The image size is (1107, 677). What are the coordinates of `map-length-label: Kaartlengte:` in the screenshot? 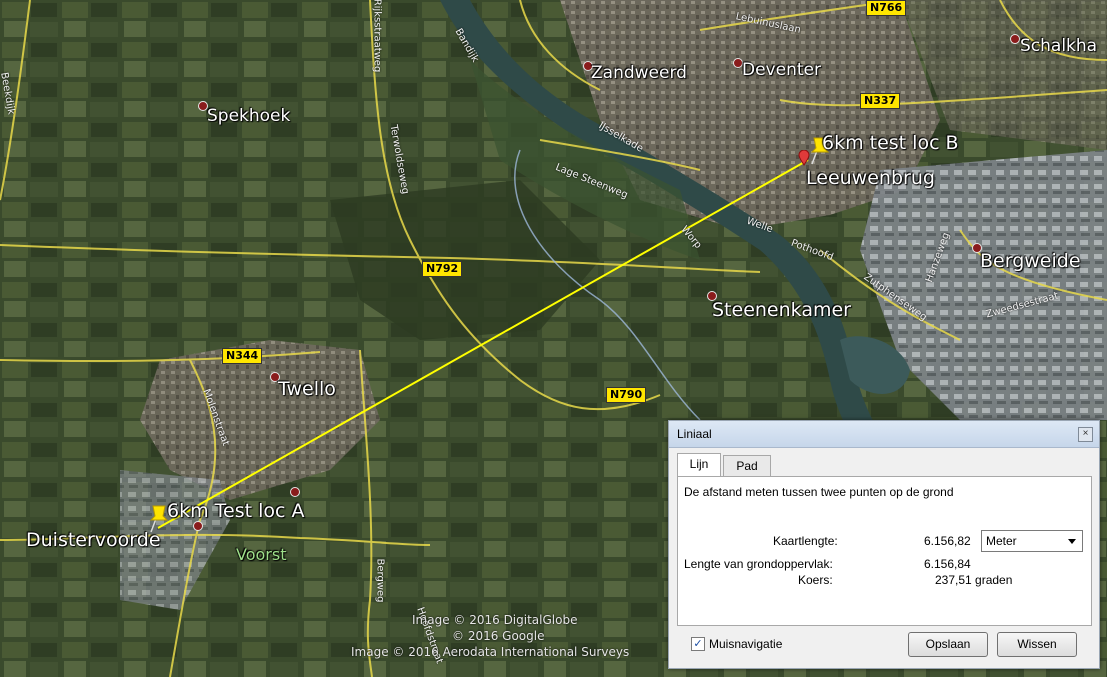 It's located at (805, 541).